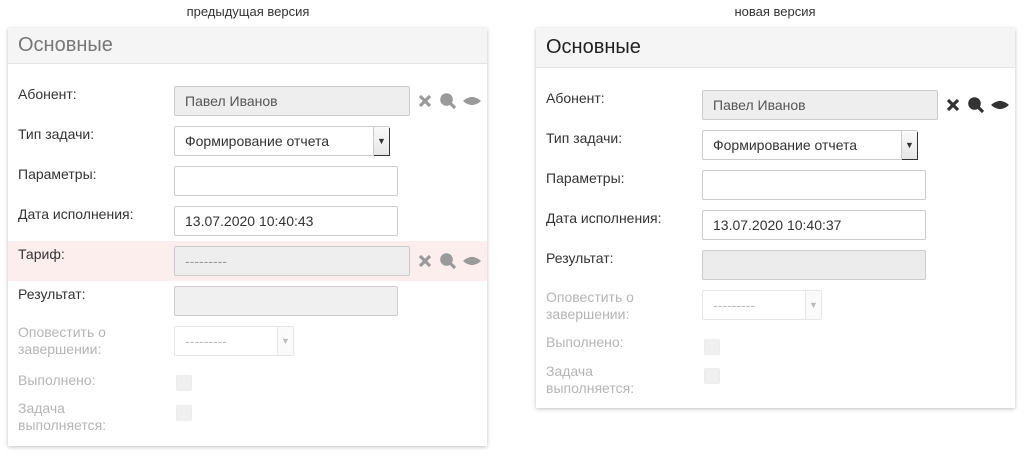 The width and height of the screenshot is (1024, 458). I want to click on date-input: 13.07.2020 10:40:43, so click(286, 221).